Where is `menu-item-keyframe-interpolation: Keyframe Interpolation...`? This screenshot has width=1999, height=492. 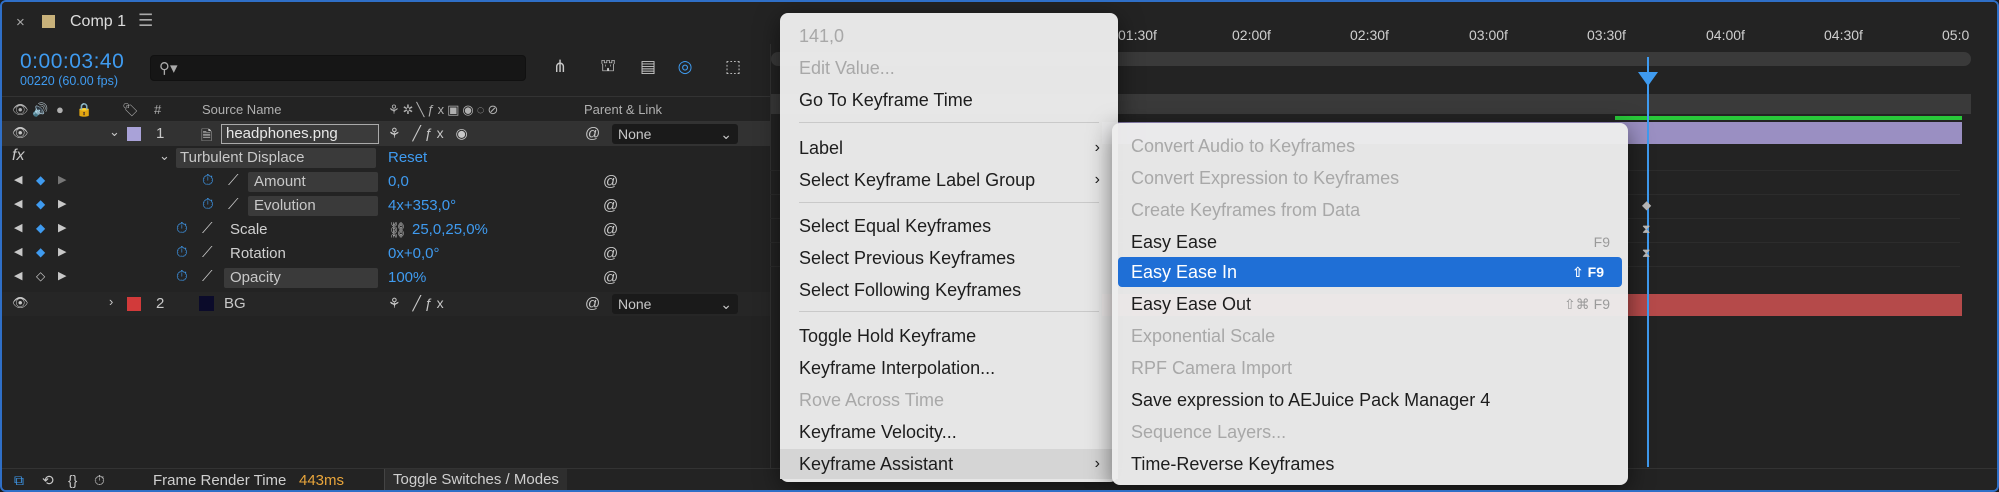 menu-item-keyframe-interpolation: Keyframe Interpolation... is located at coordinates (949, 368).